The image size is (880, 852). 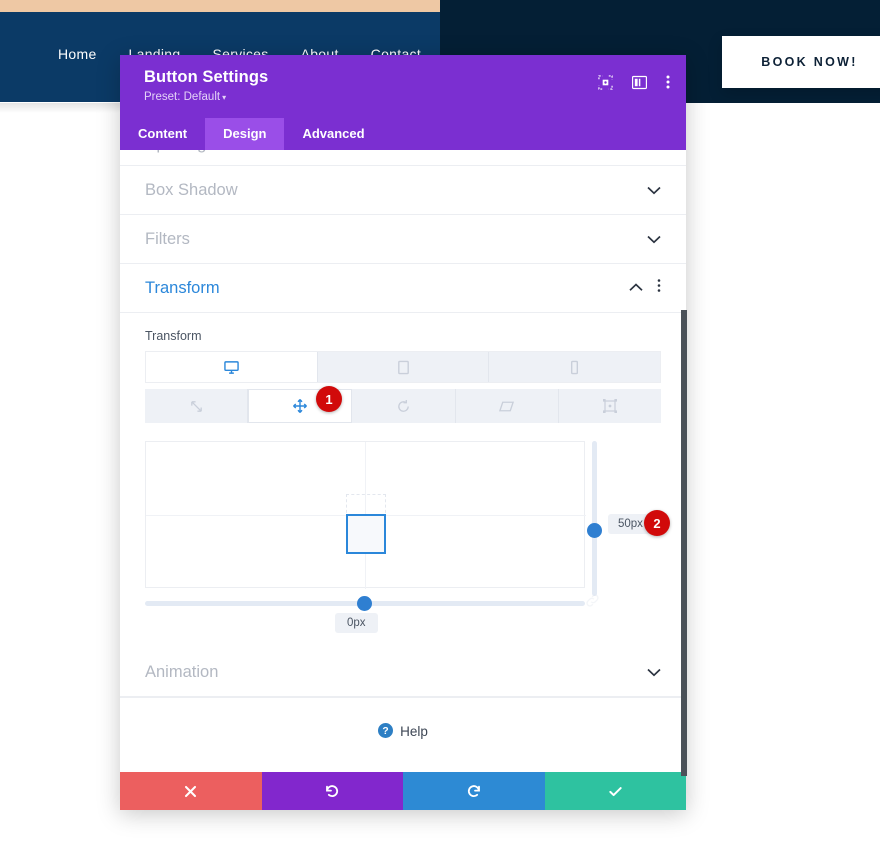 I want to click on pad-element-box, so click(x=366, y=534).